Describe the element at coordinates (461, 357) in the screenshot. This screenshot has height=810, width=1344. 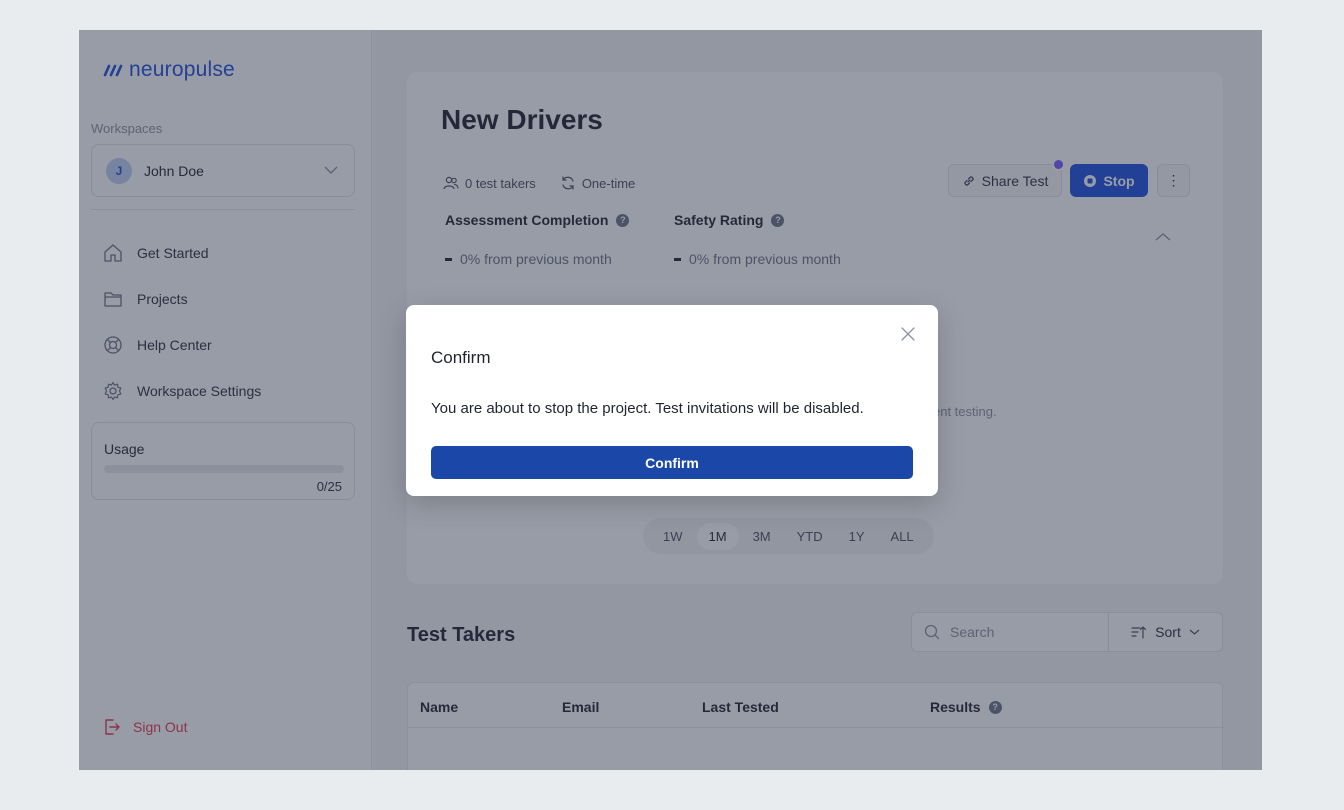
I see `dialog-title: Confirm` at that location.